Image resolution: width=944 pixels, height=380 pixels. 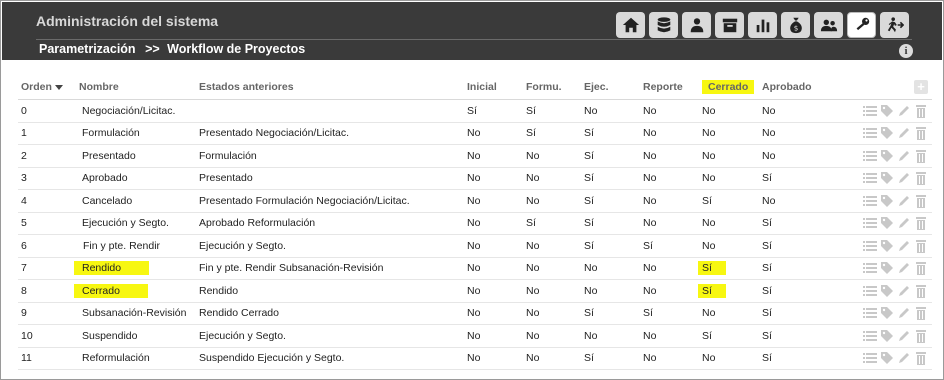 I want to click on breadcrumb-root: Parametrización, so click(x=87, y=49).